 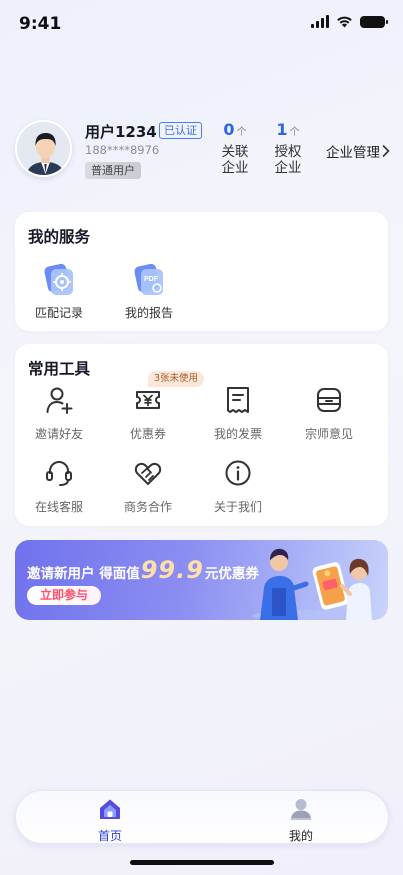 I want to click on tab-mine: 我的, so click(x=301, y=820).